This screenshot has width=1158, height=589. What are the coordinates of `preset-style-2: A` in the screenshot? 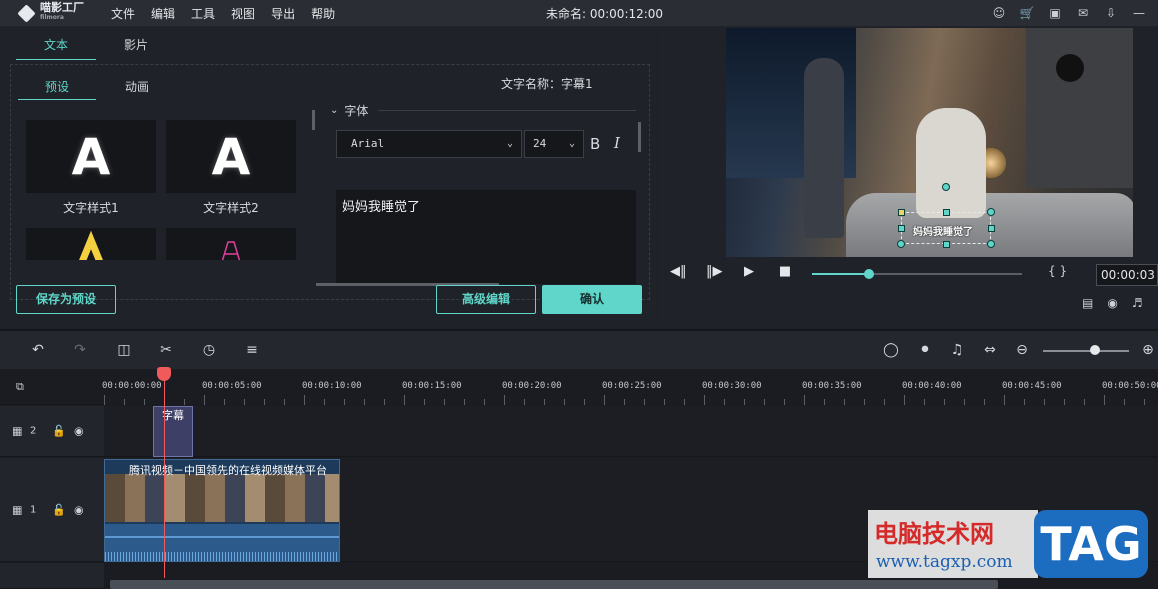 It's located at (231, 156).